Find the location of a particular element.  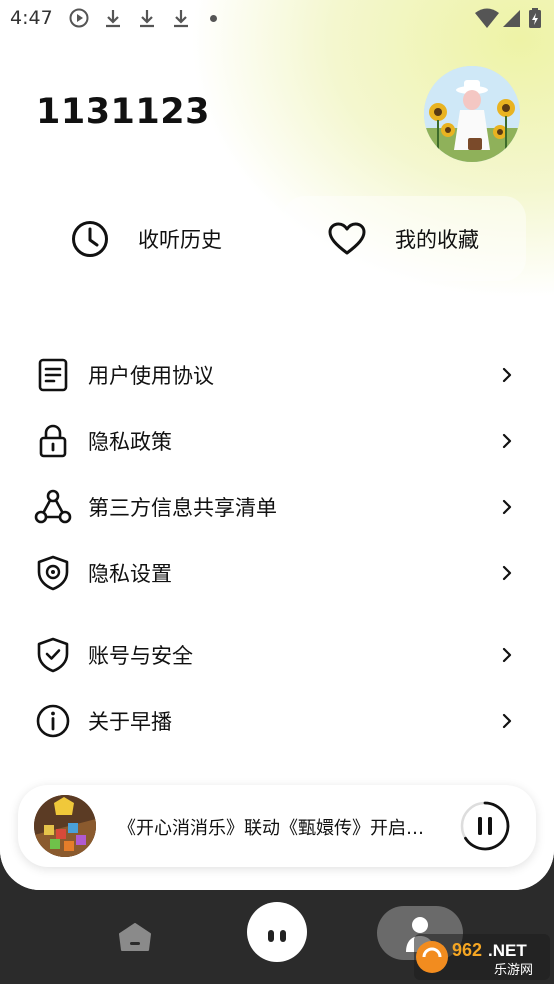

avatar is located at coordinates (472, 114).